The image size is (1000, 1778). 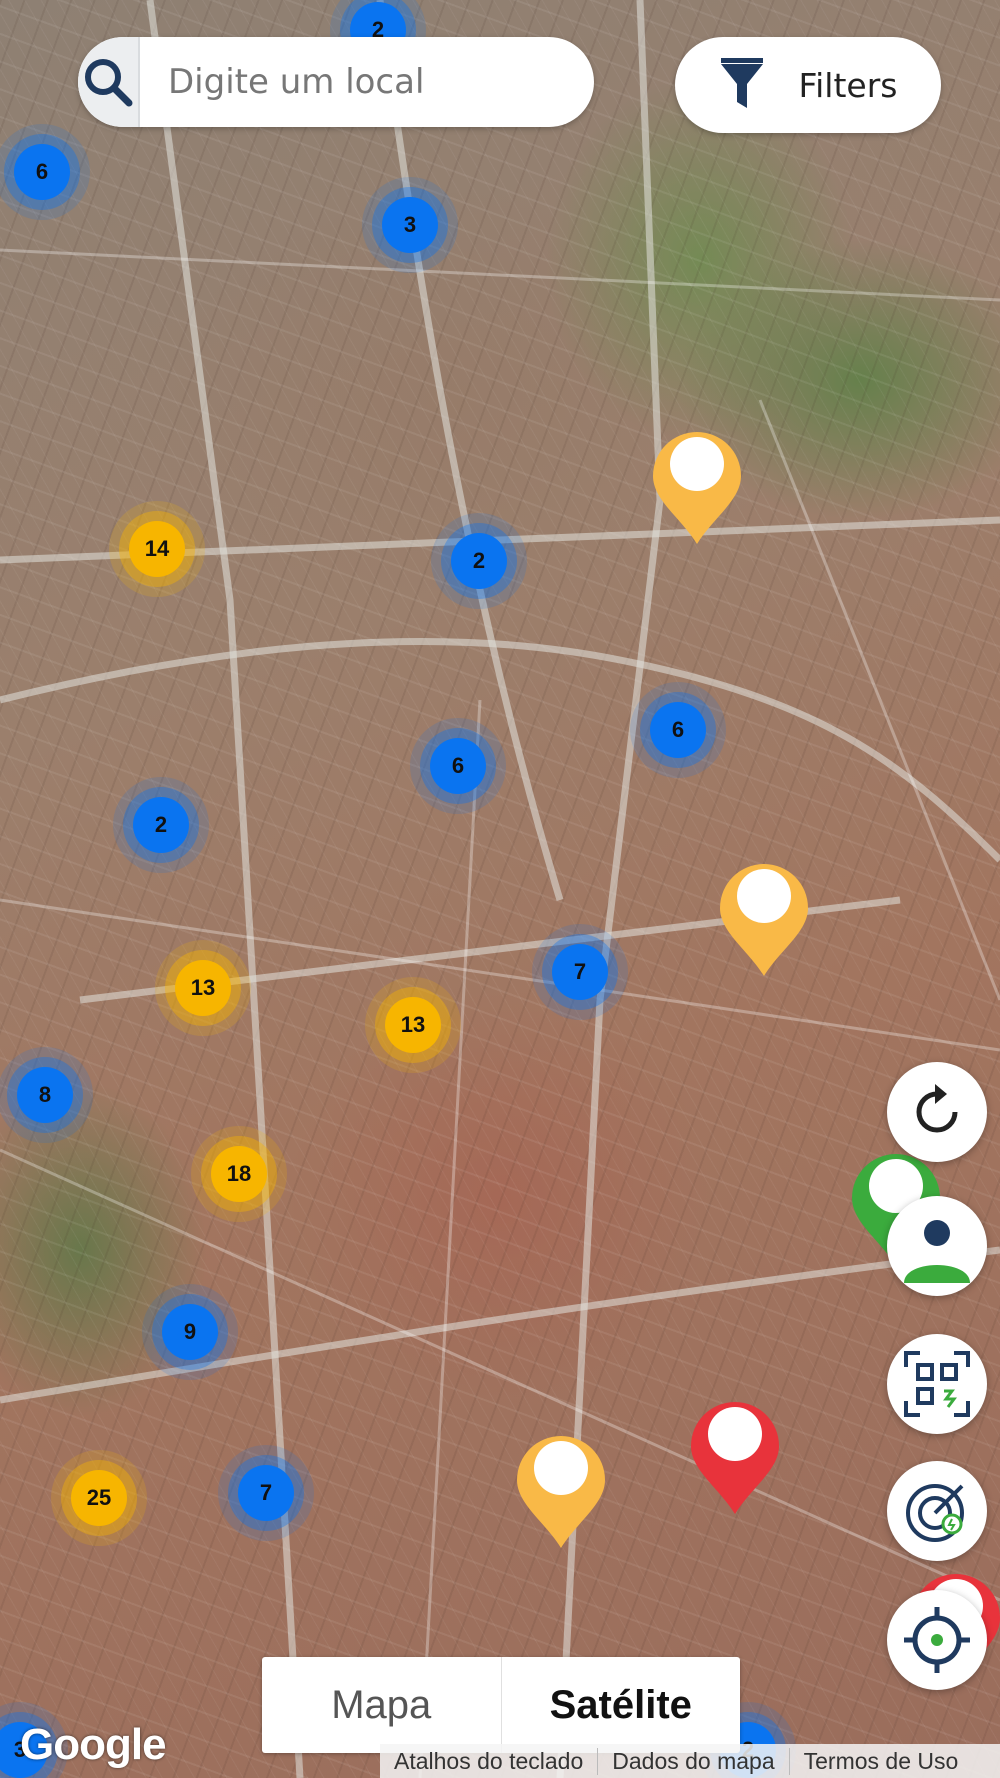 What do you see at coordinates (848, 85) in the screenshot?
I see `filters-label: Filters` at bounding box center [848, 85].